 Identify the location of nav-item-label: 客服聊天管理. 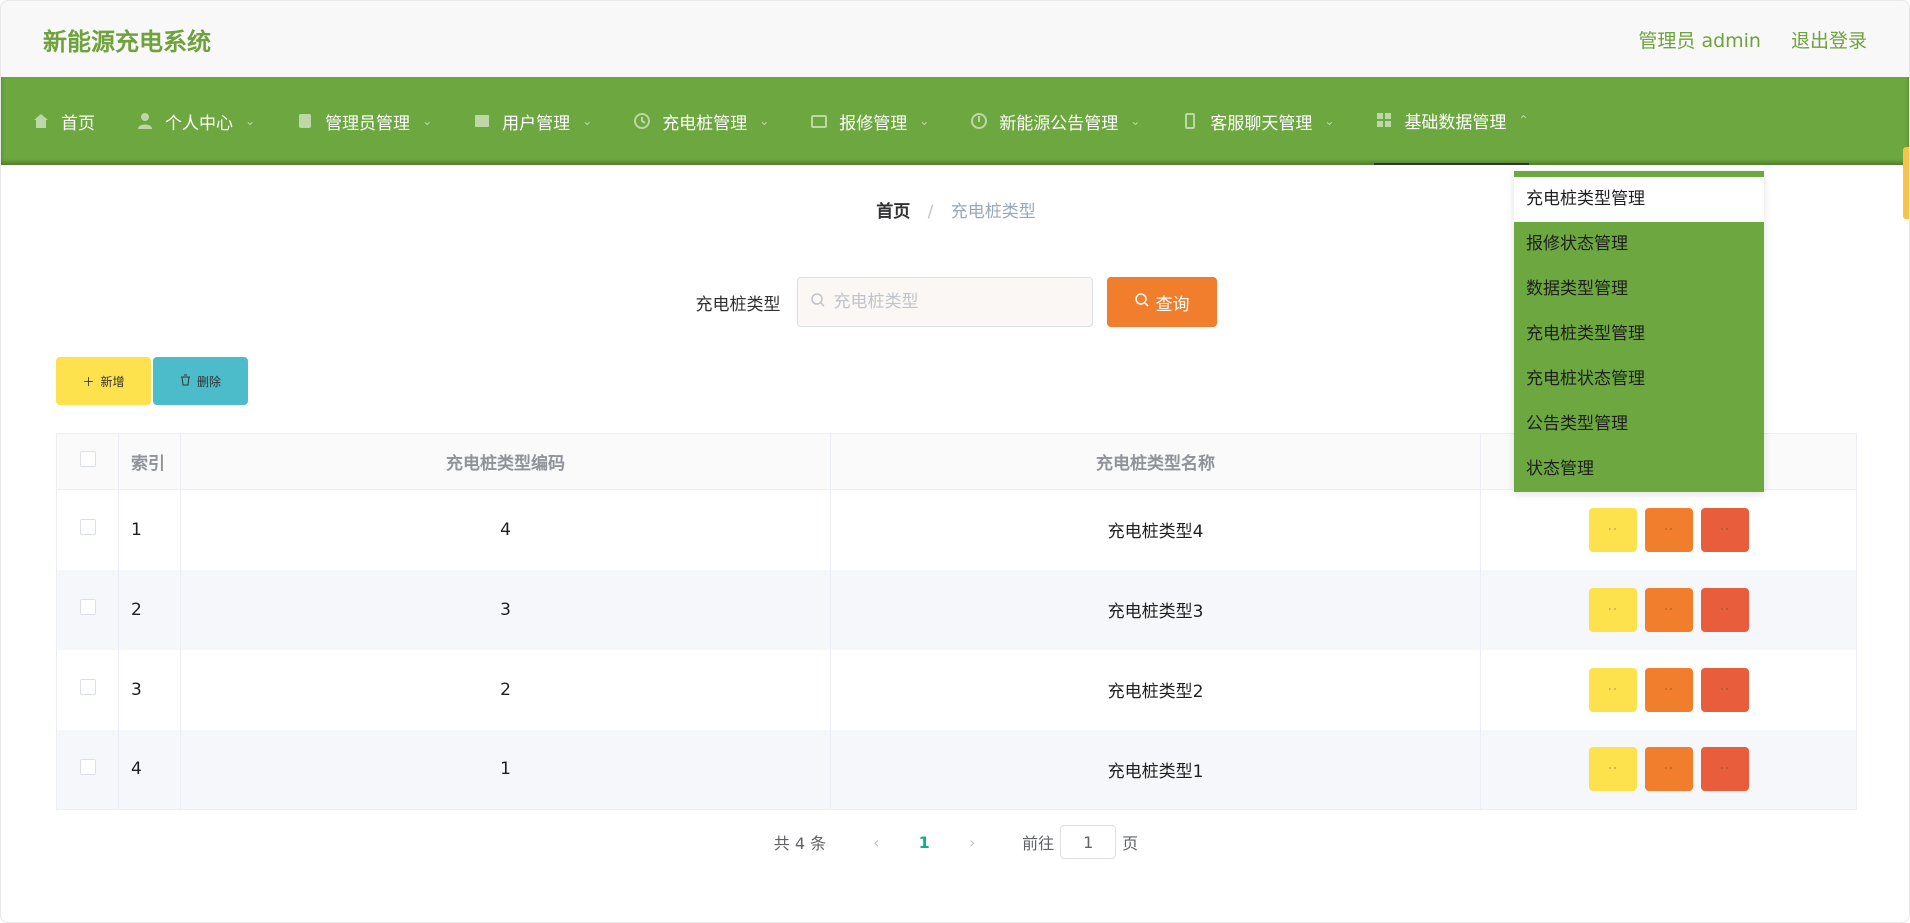
(1261, 123).